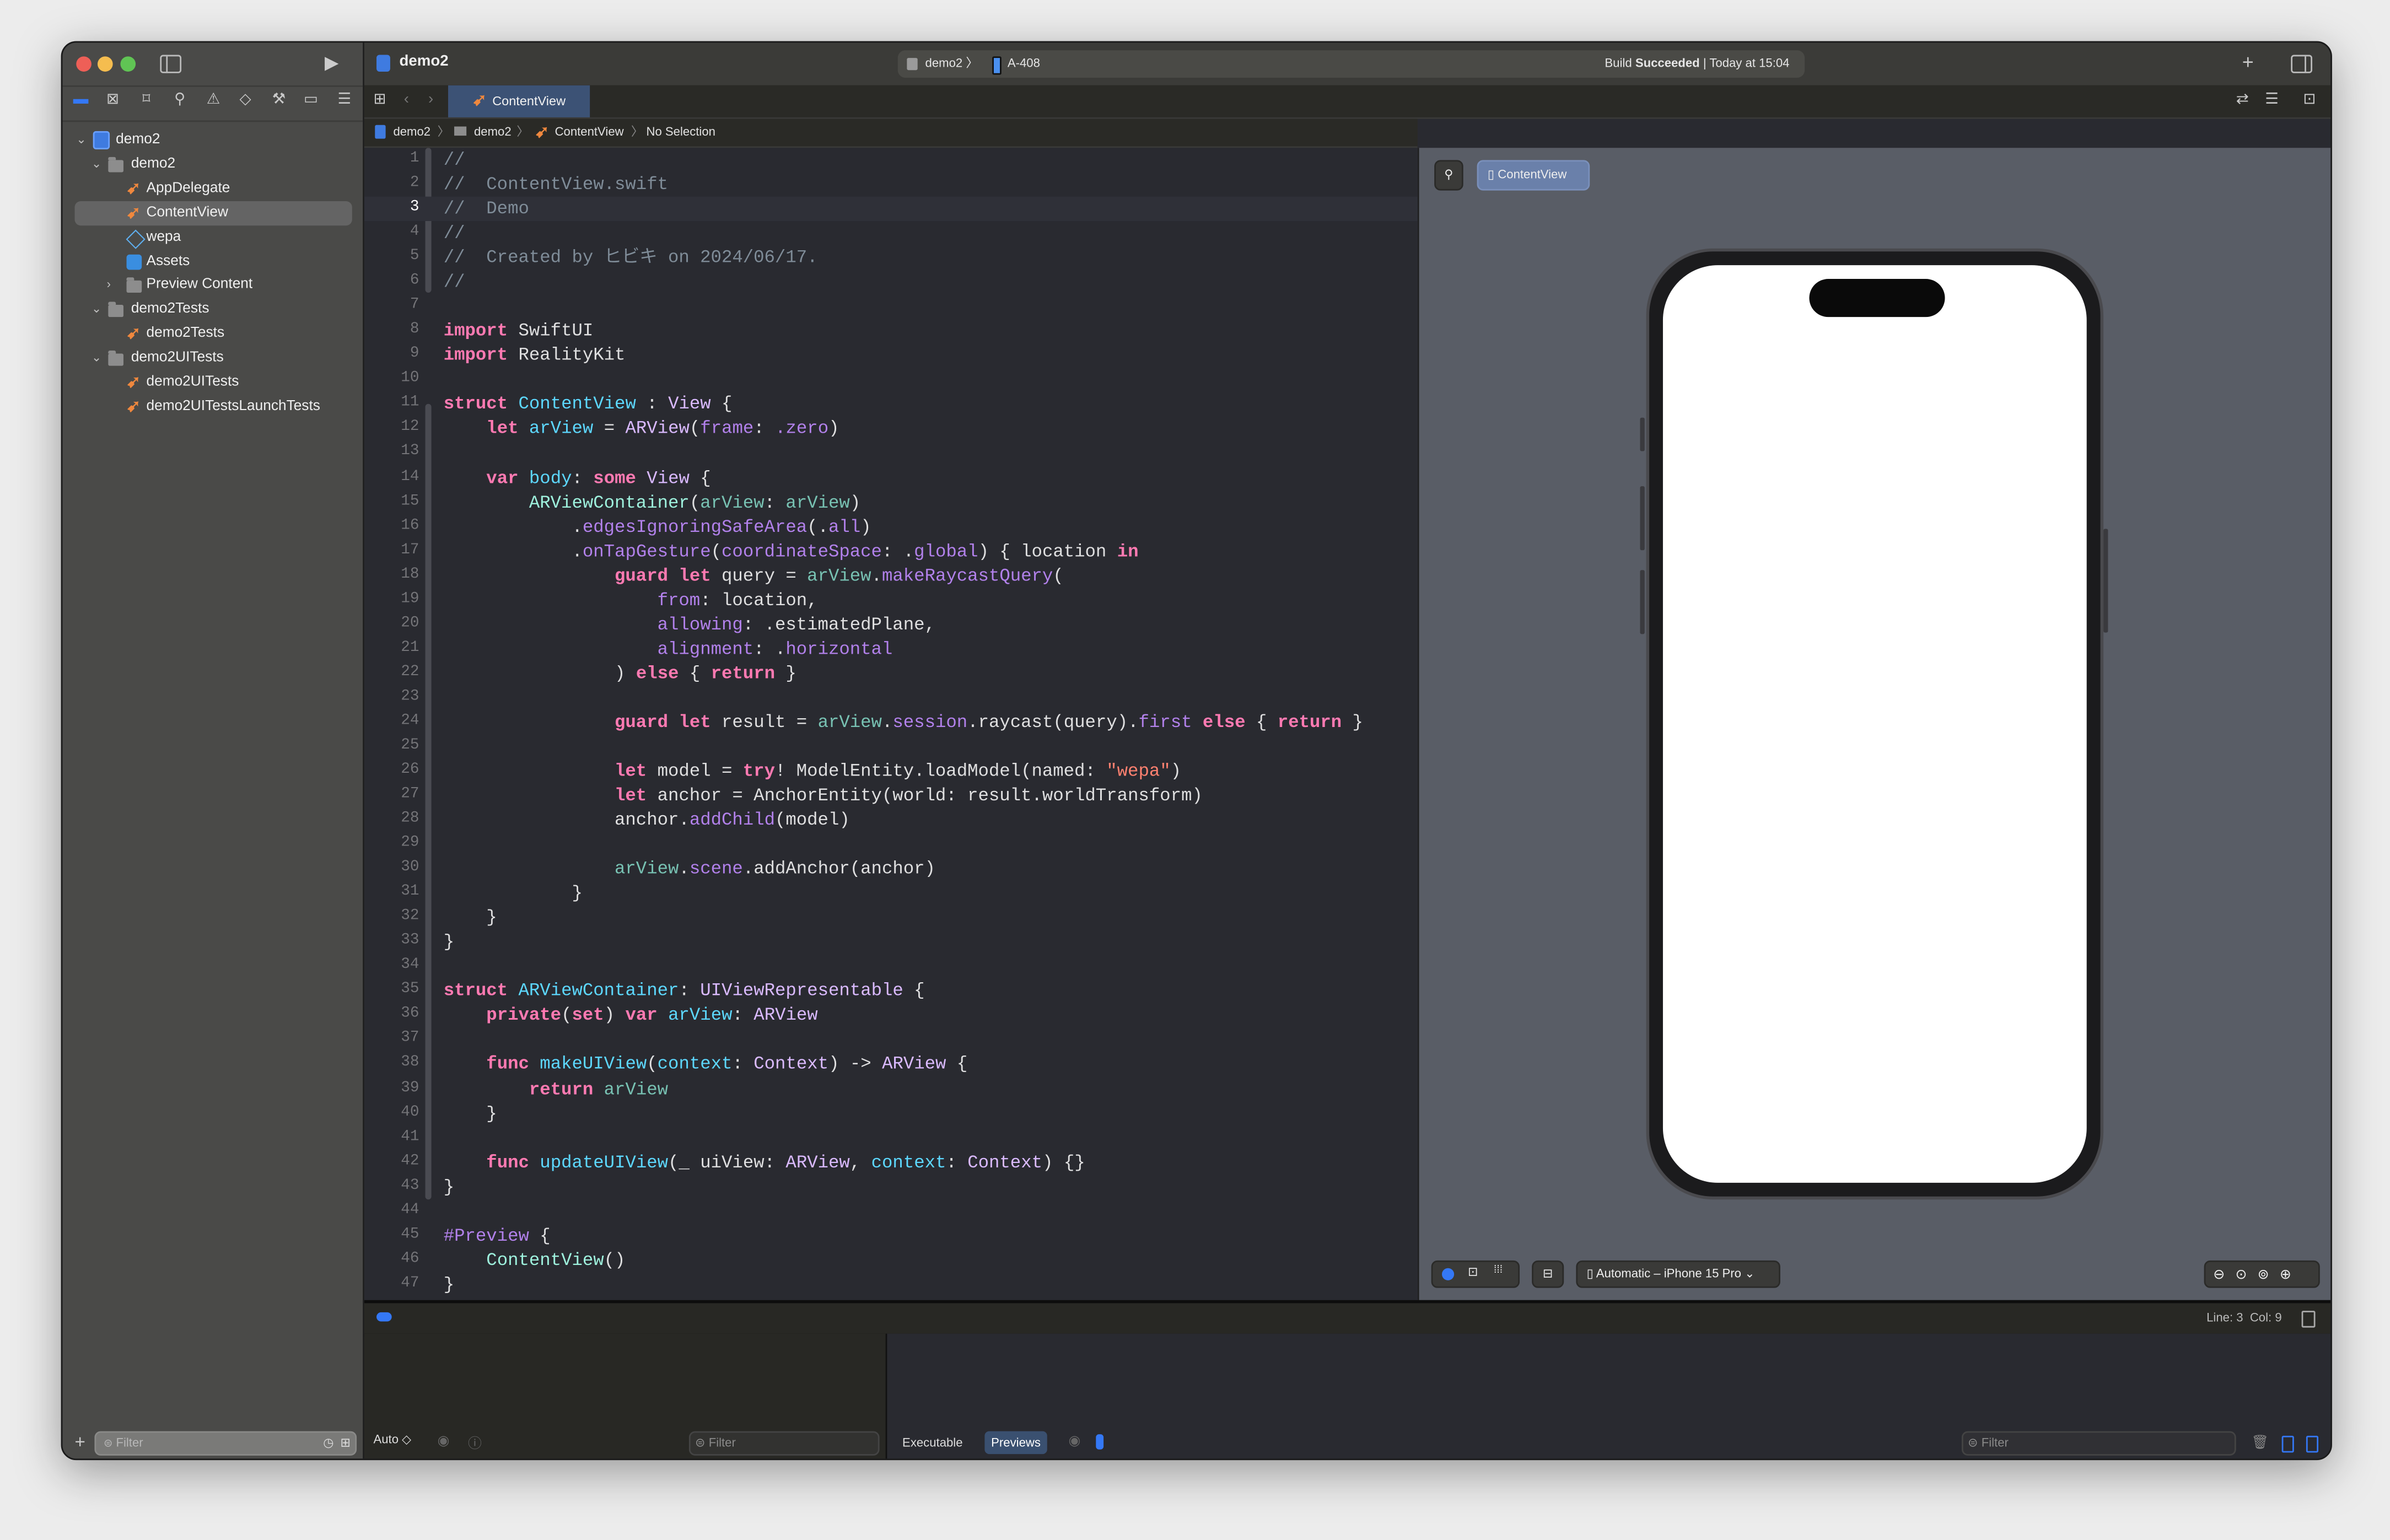 This screenshot has height=1540, width=2390. Describe the element at coordinates (1448, 1274) in the screenshot. I see `live-preview-icon` at that location.